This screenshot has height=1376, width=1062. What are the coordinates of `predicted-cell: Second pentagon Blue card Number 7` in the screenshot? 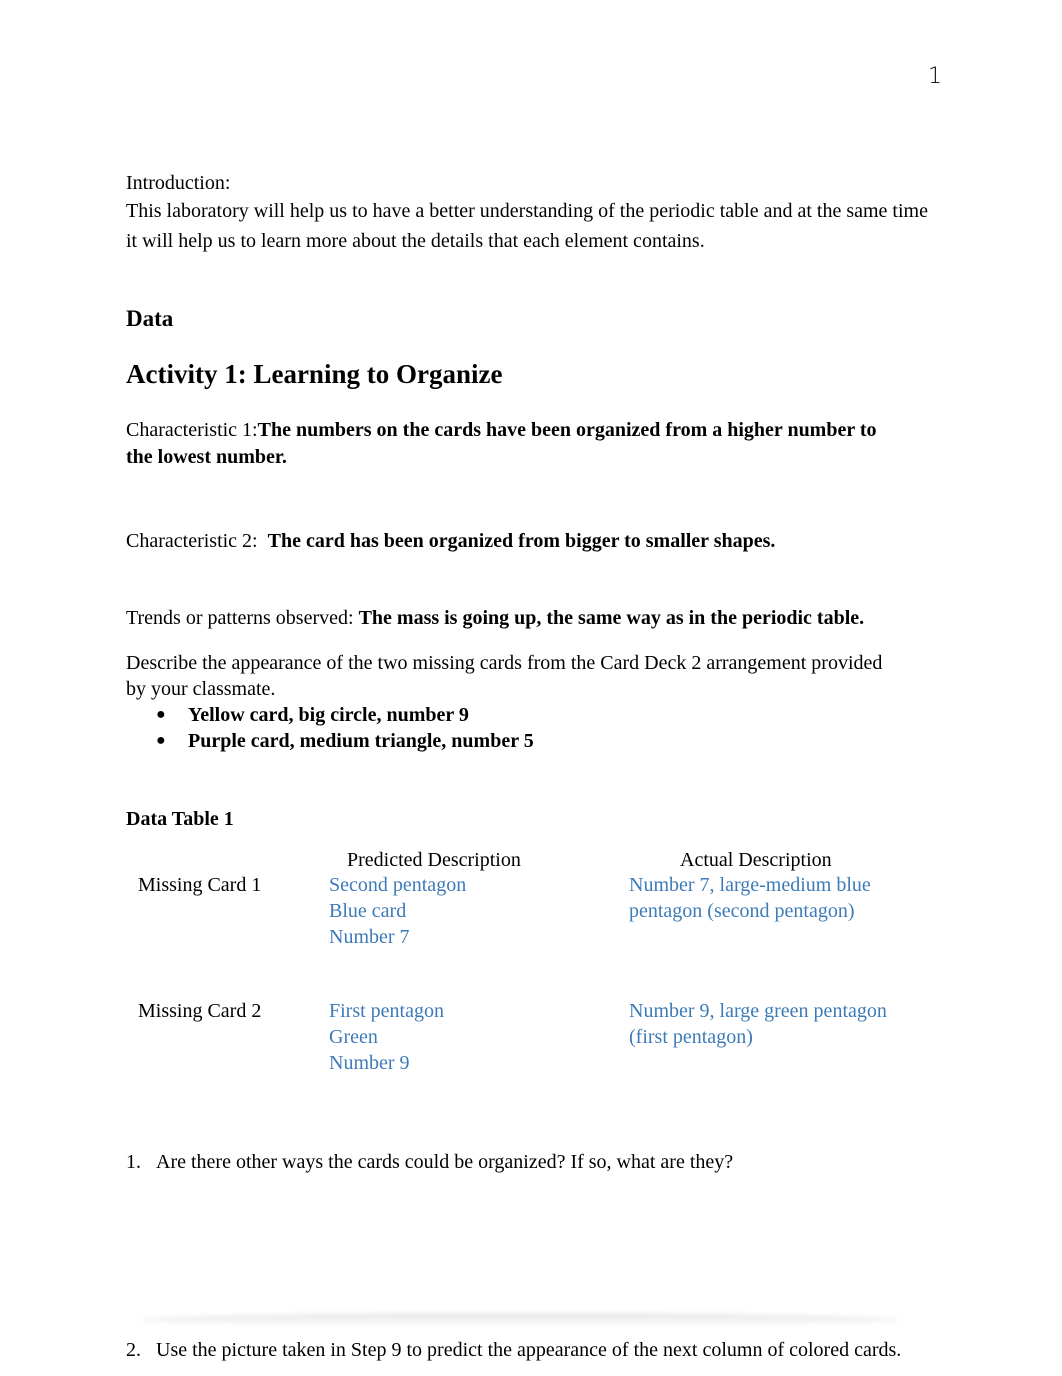 It's located at (397, 911).